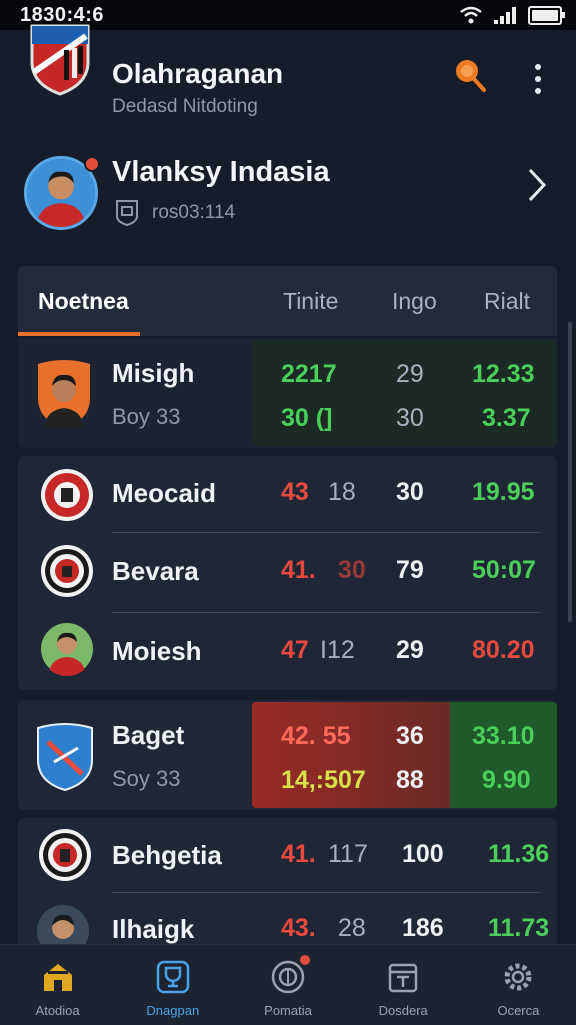 The image size is (576, 1025). I want to click on stat-tinite-2: 30 (], so click(307, 418).